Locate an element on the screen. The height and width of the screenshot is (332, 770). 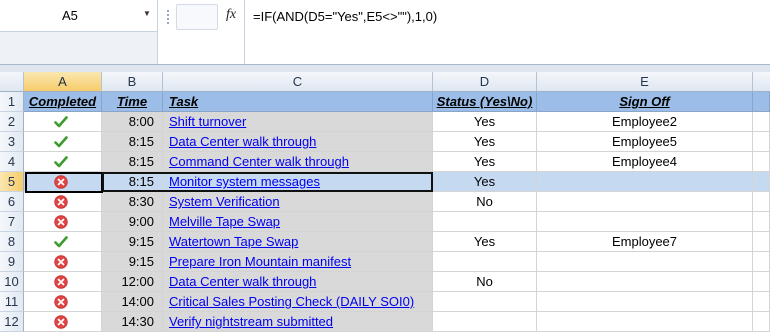
task-link: Verify nightstream submitted is located at coordinates (251, 321).